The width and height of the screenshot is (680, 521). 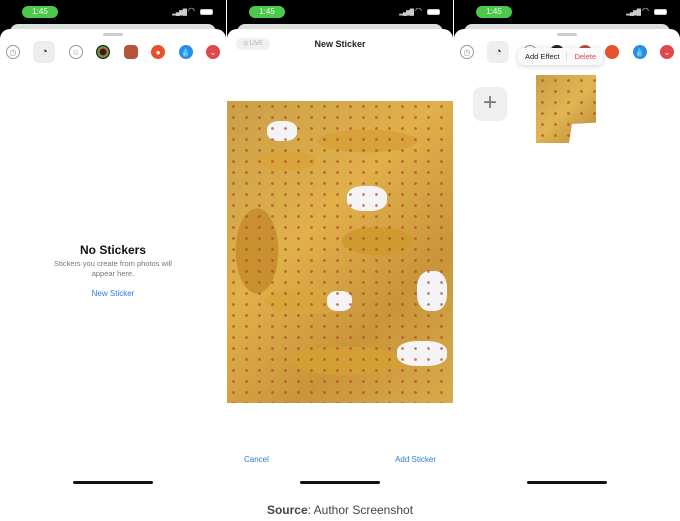 I want to click on app-strip: ◷ ◔ ☺ ● 💧 ⌄, so click(x=113, y=52).